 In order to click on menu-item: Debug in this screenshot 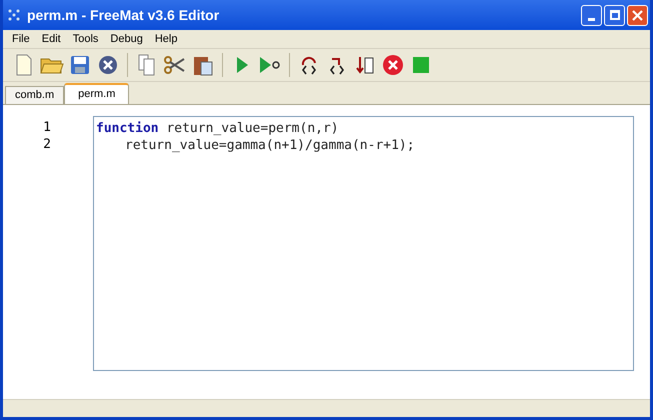, I will do `click(126, 39)`.